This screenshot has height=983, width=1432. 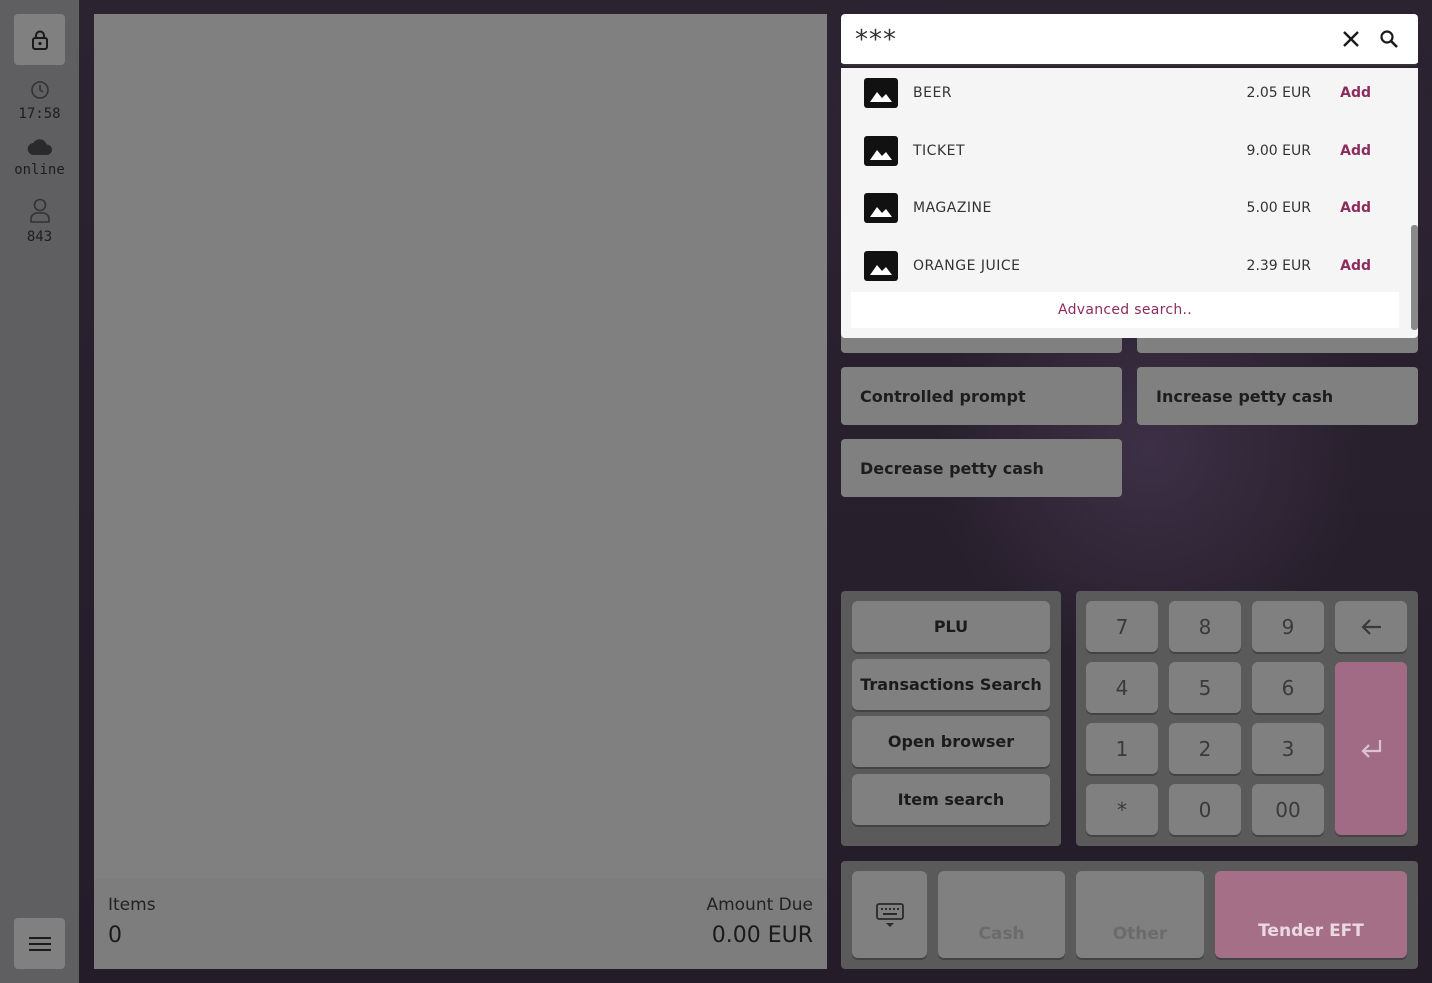 I want to click on backspace-key, so click(x=1371, y=626).